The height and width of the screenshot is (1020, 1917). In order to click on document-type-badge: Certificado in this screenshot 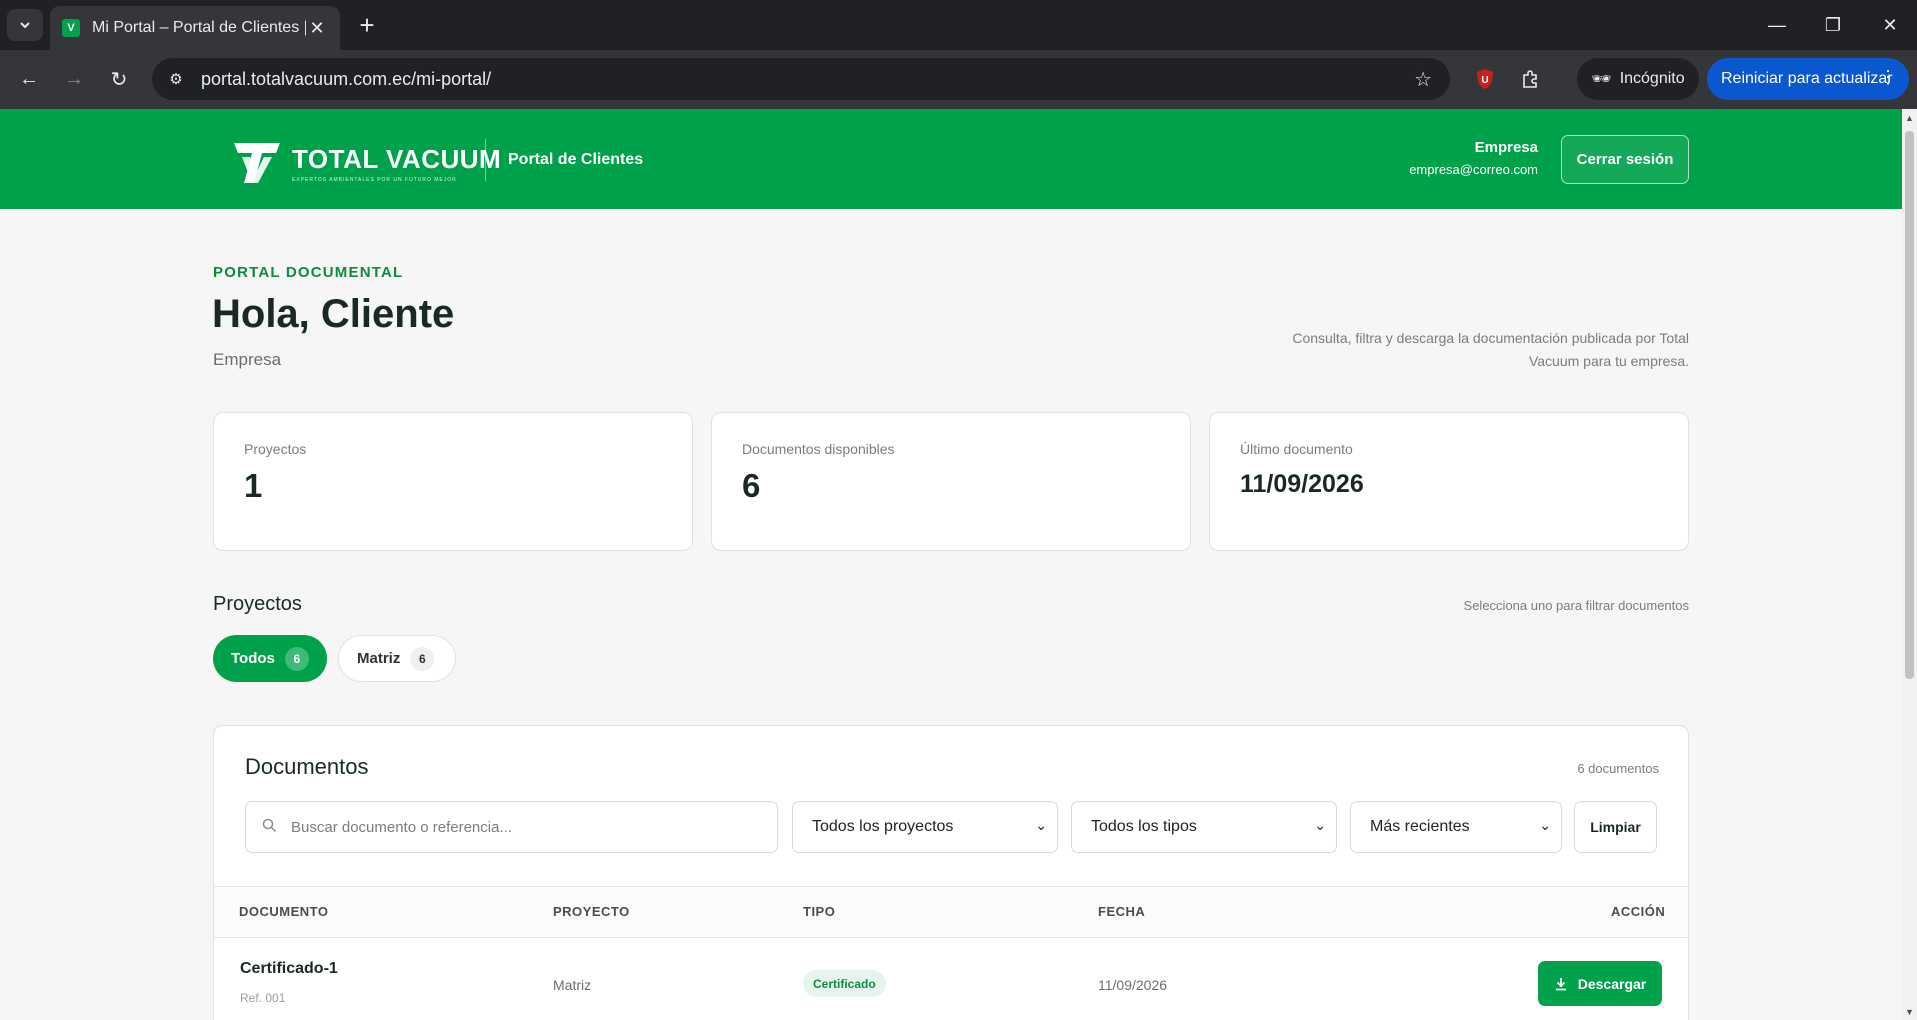, I will do `click(844, 983)`.